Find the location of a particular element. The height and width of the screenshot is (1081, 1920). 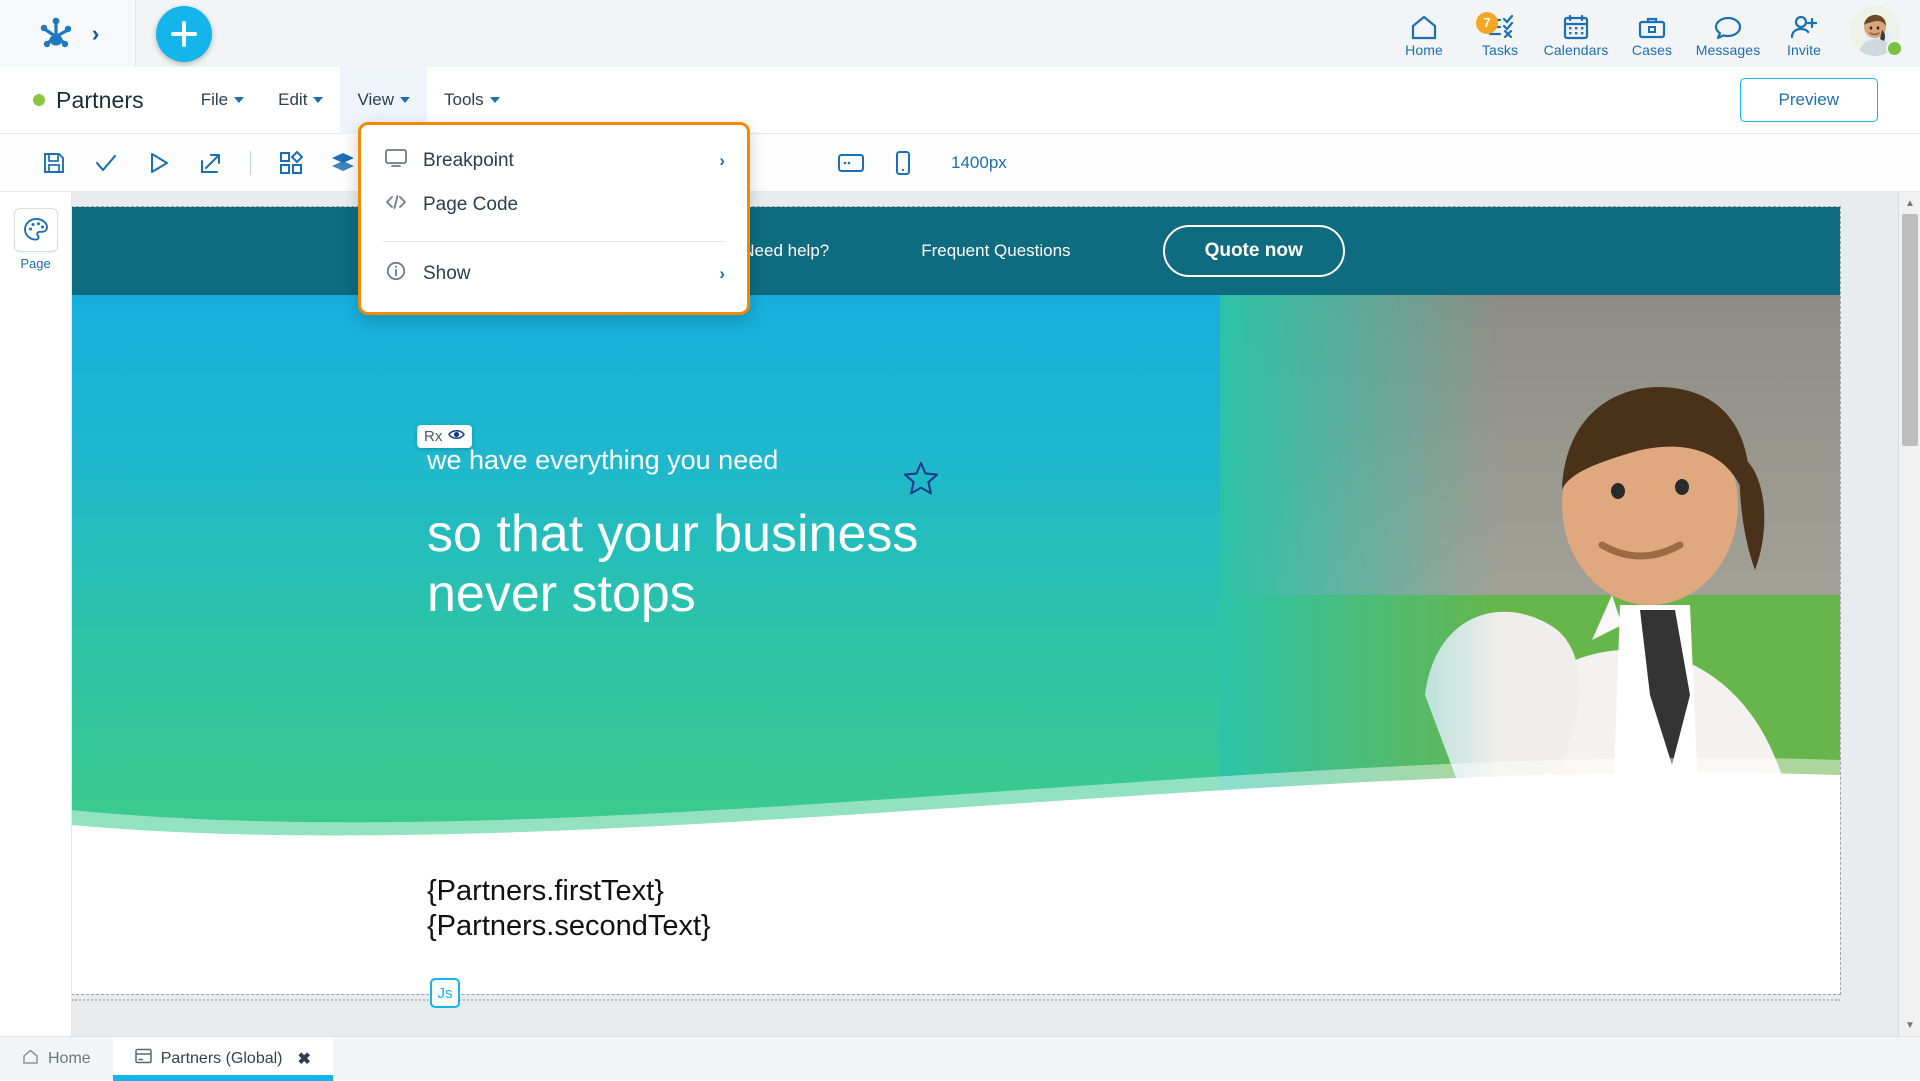

menu-item-label: Page Code is located at coordinates (470, 205).